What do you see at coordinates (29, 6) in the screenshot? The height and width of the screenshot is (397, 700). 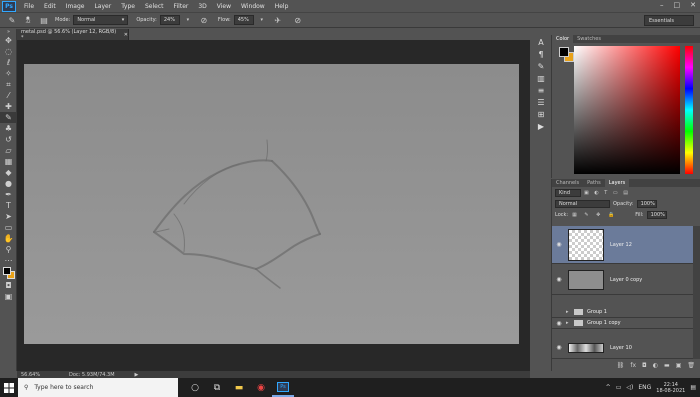 I see `menu-file: File` at bounding box center [29, 6].